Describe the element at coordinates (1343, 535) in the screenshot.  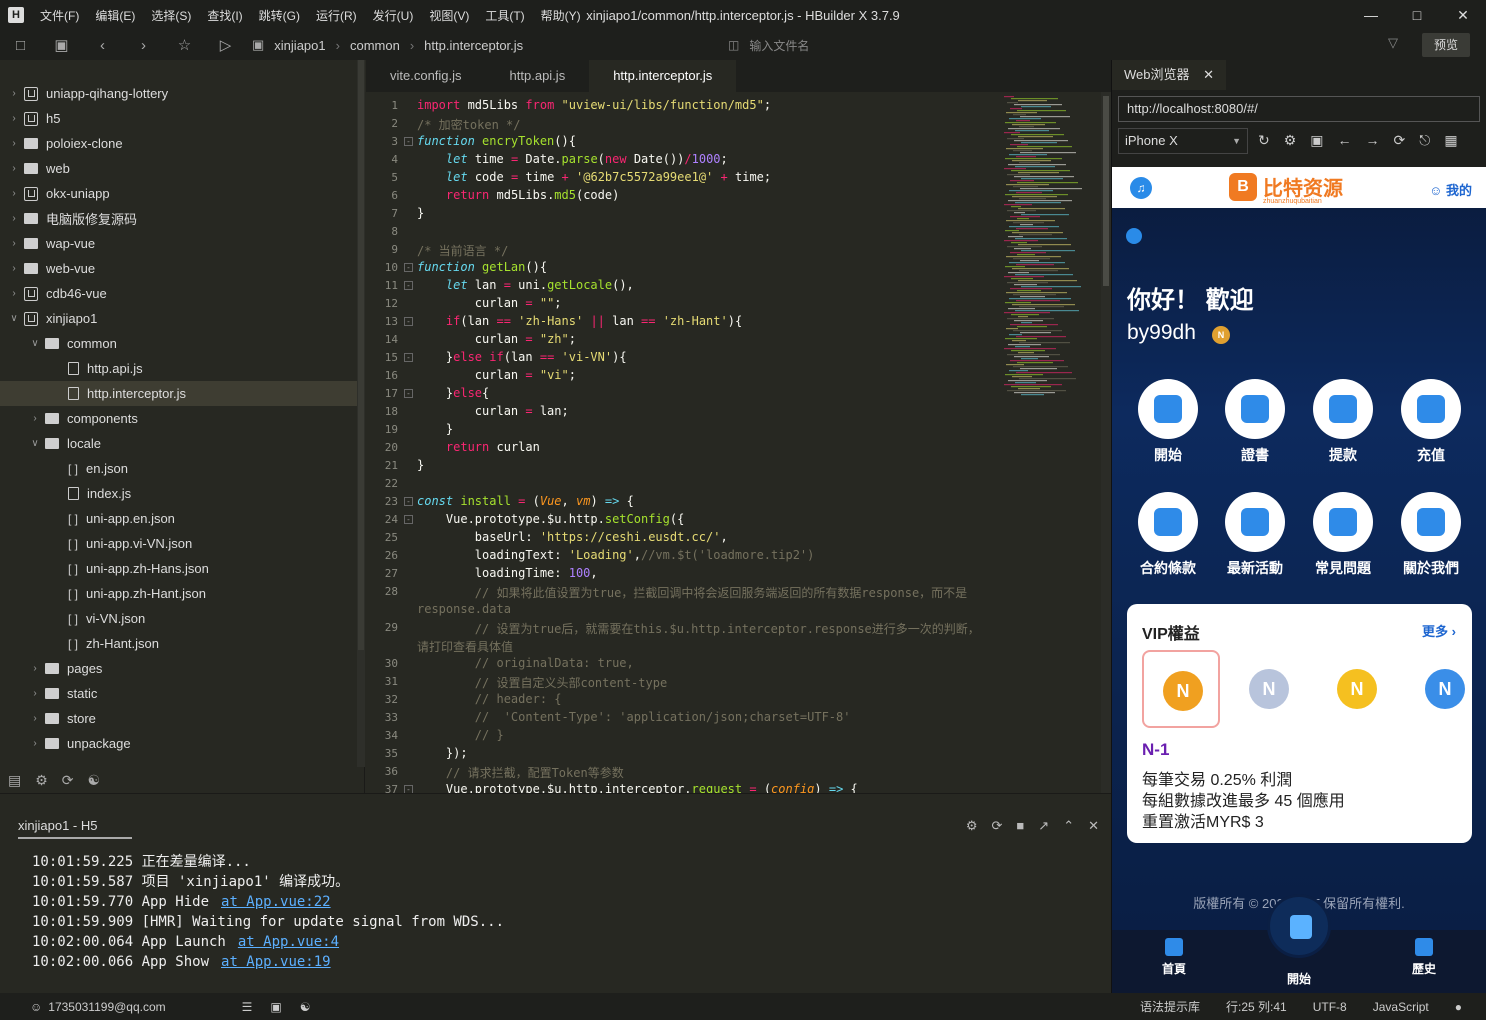
I see `feature-grid-item: 常見問題` at that location.